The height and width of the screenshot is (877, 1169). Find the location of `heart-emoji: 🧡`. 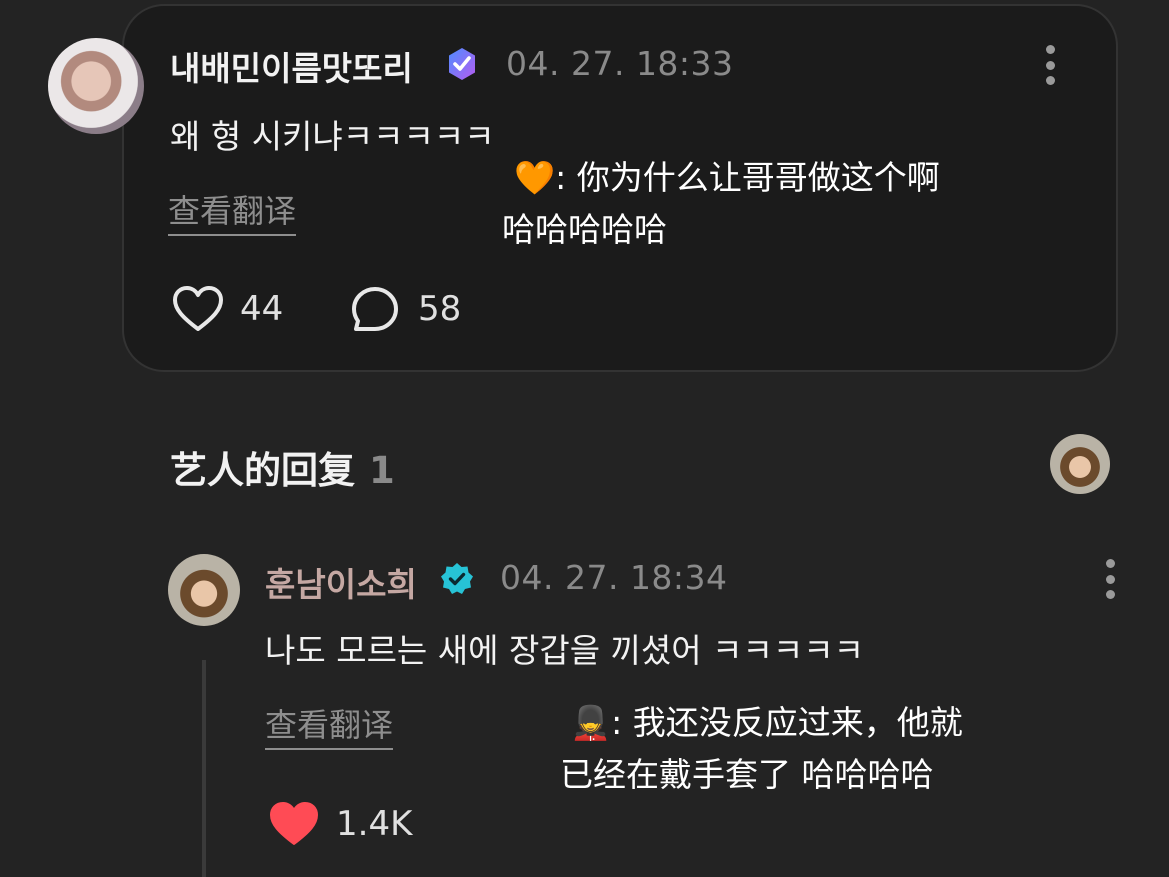

heart-emoji: 🧡 is located at coordinates (535, 177).